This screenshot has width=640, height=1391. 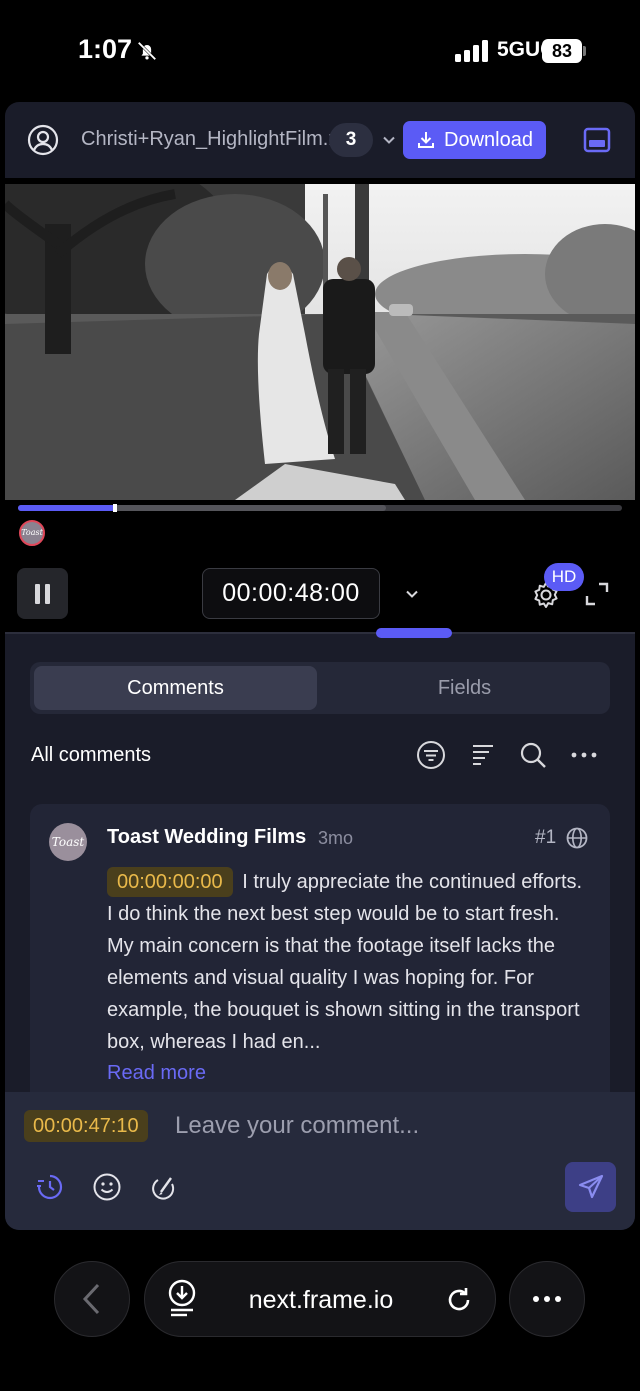 What do you see at coordinates (32, 533) in the screenshot?
I see `comment-marker-avatar: Toast` at bounding box center [32, 533].